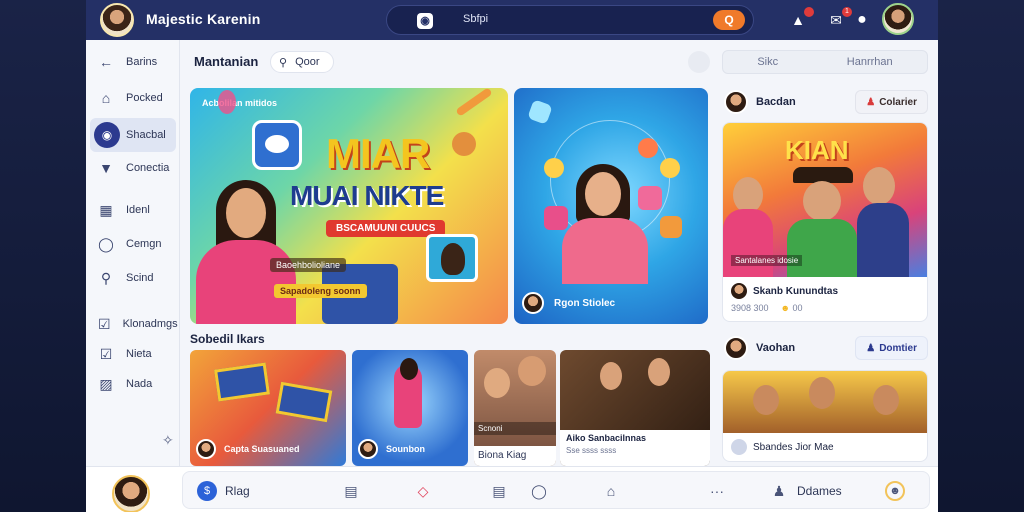 The image size is (1024, 512). I want to click on featured-meta: Rgon Stiolec, so click(568, 303).